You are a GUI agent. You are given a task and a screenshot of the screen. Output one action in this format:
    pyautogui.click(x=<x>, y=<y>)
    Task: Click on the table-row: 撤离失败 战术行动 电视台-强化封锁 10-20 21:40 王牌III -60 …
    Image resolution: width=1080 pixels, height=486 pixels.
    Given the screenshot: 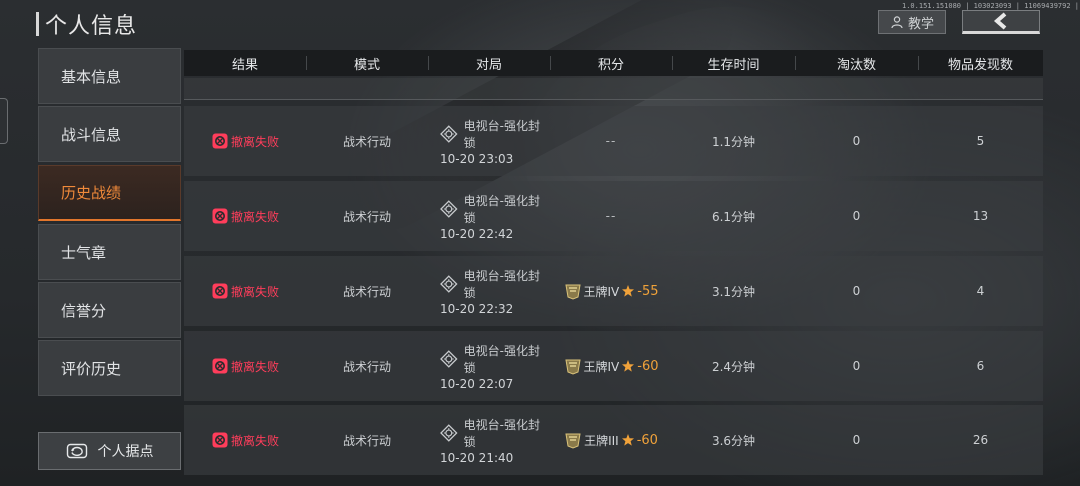 What is the action you would take?
    pyautogui.click(x=613, y=440)
    